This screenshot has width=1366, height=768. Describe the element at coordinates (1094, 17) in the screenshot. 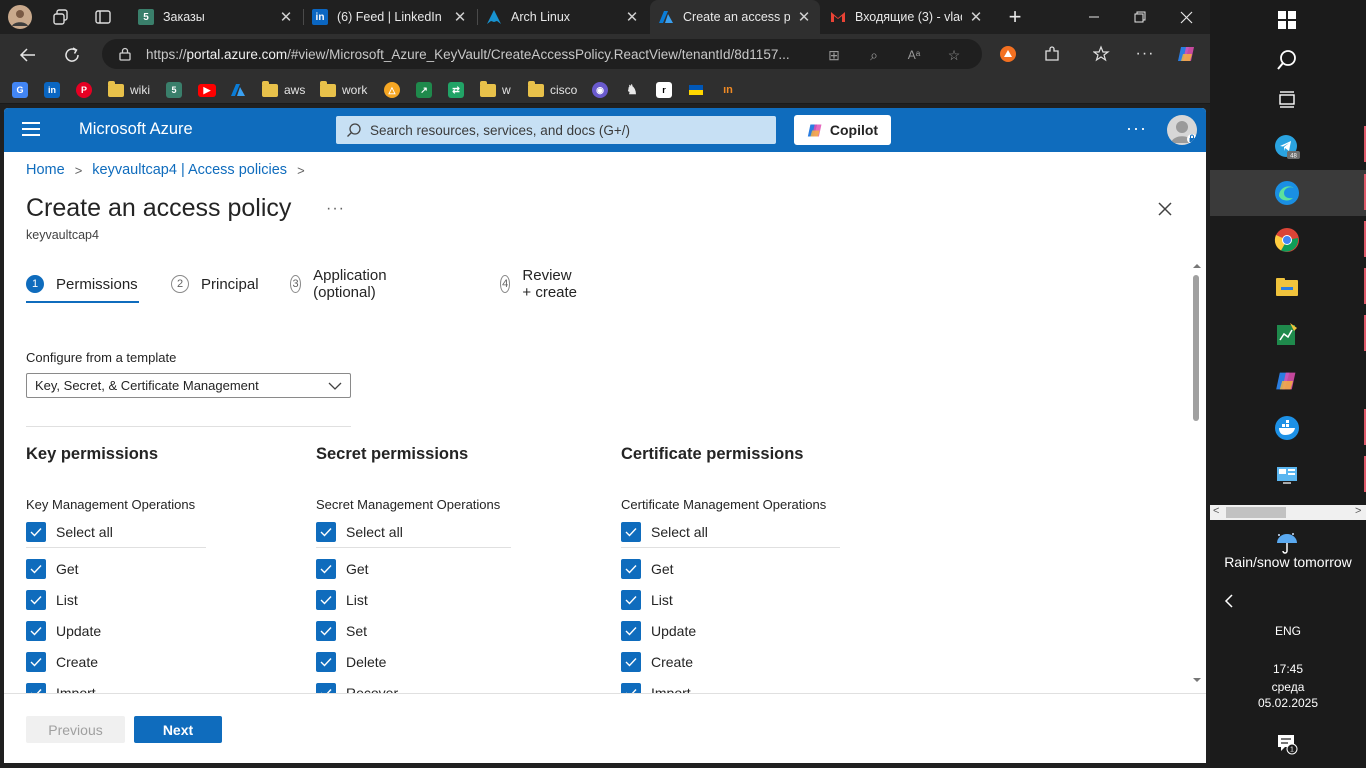

I see `minimize-button` at that location.